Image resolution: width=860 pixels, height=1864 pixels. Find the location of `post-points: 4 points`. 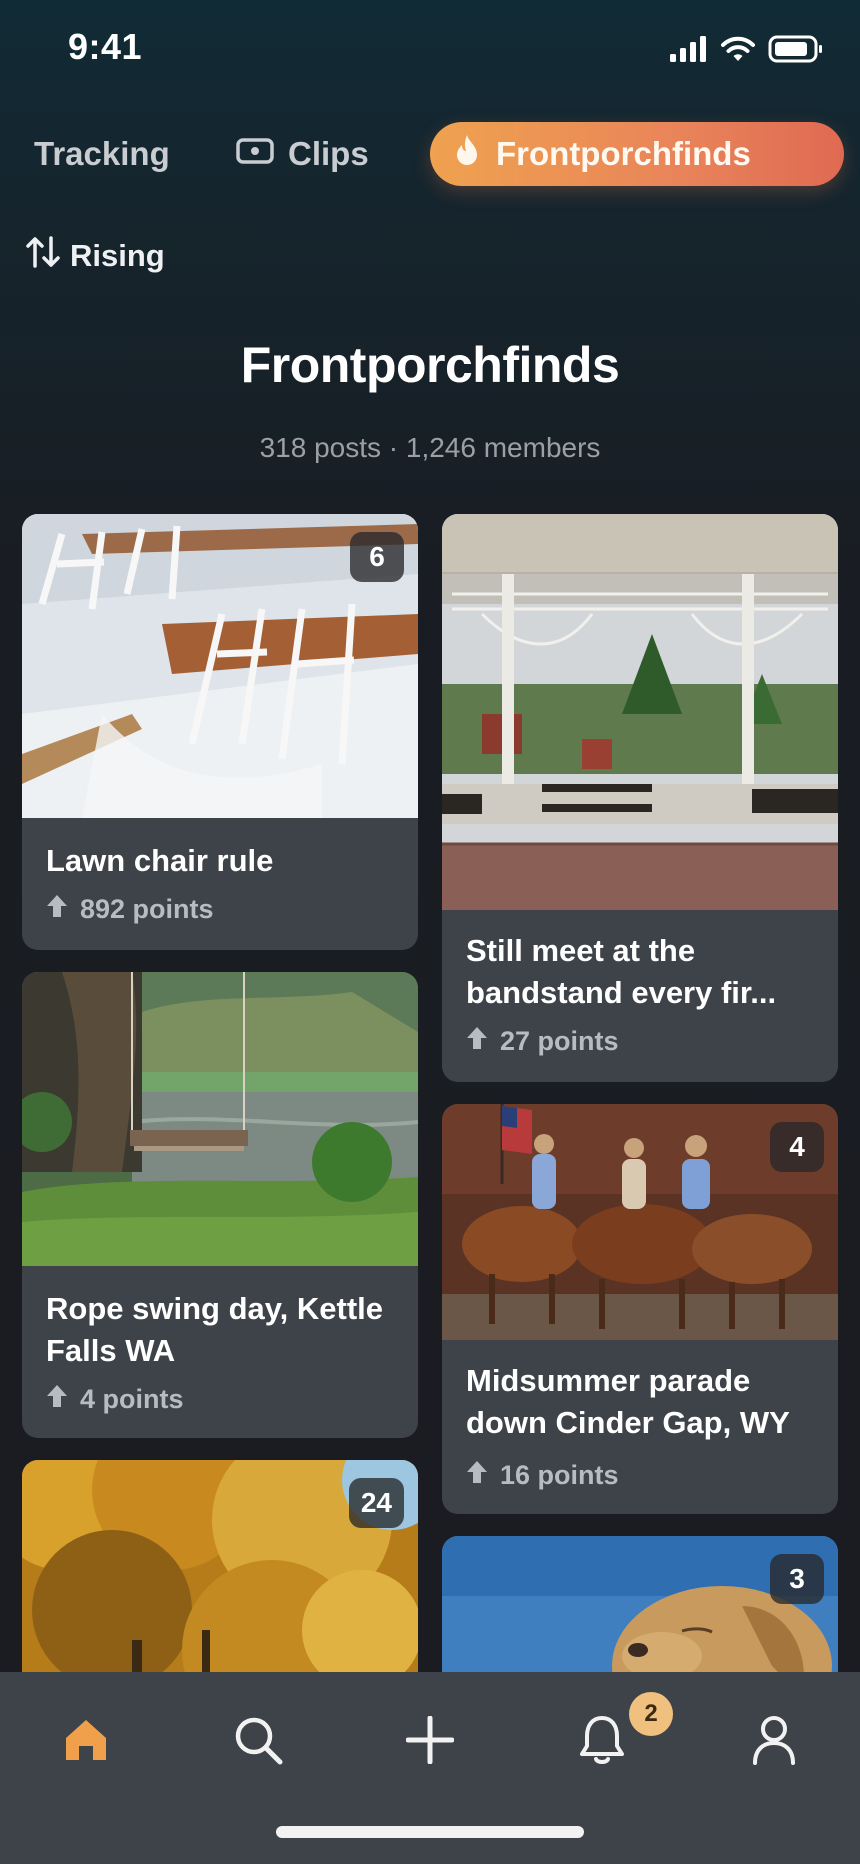

post-points: 4 points is located at coordinates (115, 1399).